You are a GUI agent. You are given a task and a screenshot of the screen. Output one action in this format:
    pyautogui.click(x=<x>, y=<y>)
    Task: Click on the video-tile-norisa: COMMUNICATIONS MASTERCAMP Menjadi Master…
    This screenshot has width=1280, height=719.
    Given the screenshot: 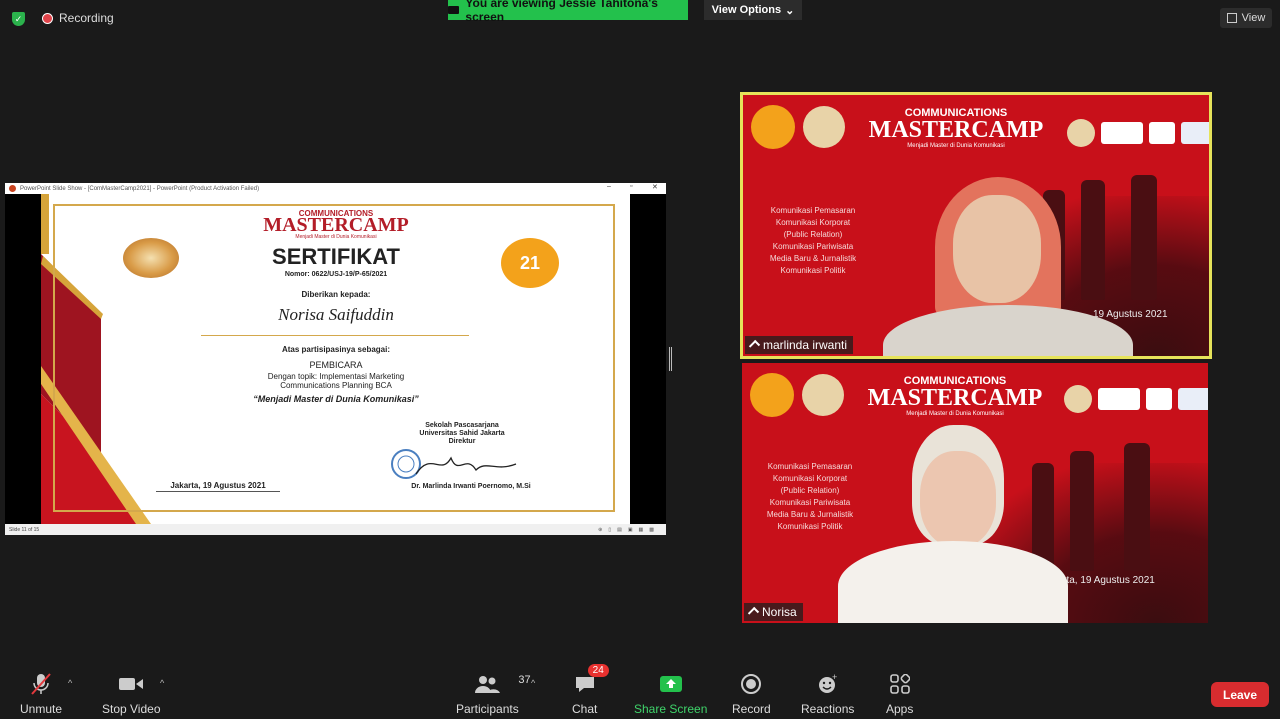 What is the action you would take?
    pyautogui.click(x=975, y=493)
    